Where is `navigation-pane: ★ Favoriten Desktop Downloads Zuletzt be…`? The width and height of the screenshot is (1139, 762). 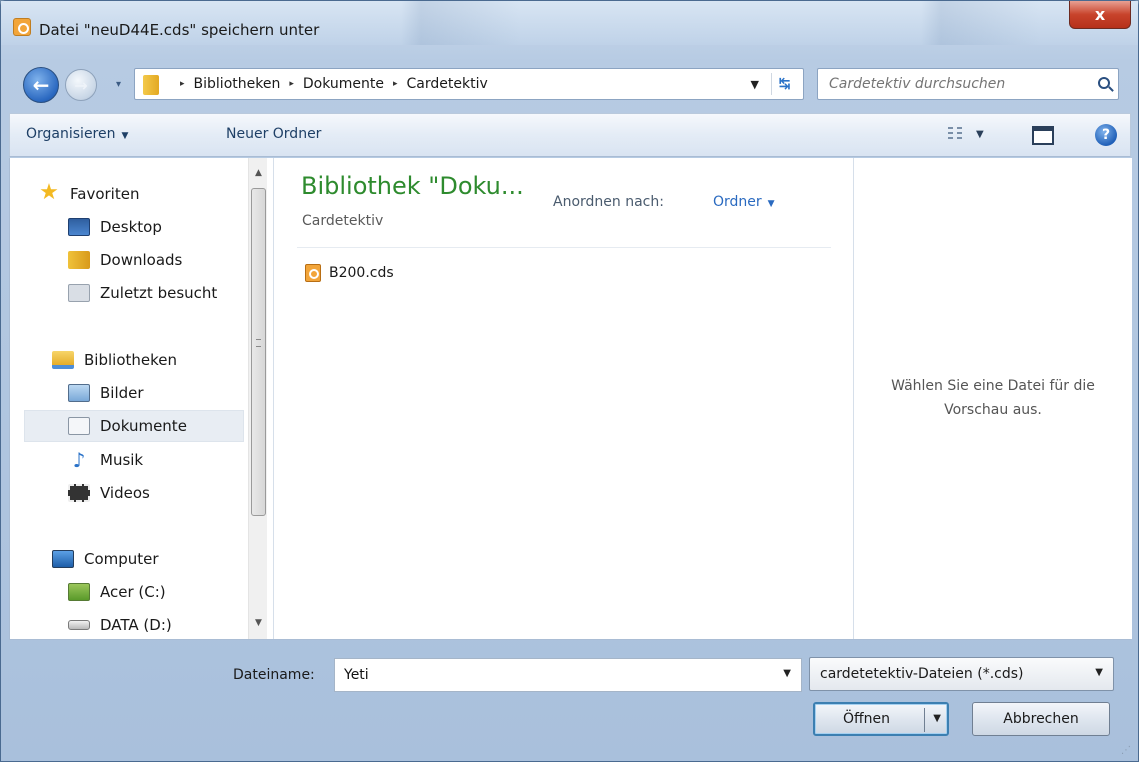 navigation-pane: ★ Favoriten Desktop Downloads Zuletzt be… is located at coordinates (142, 398).